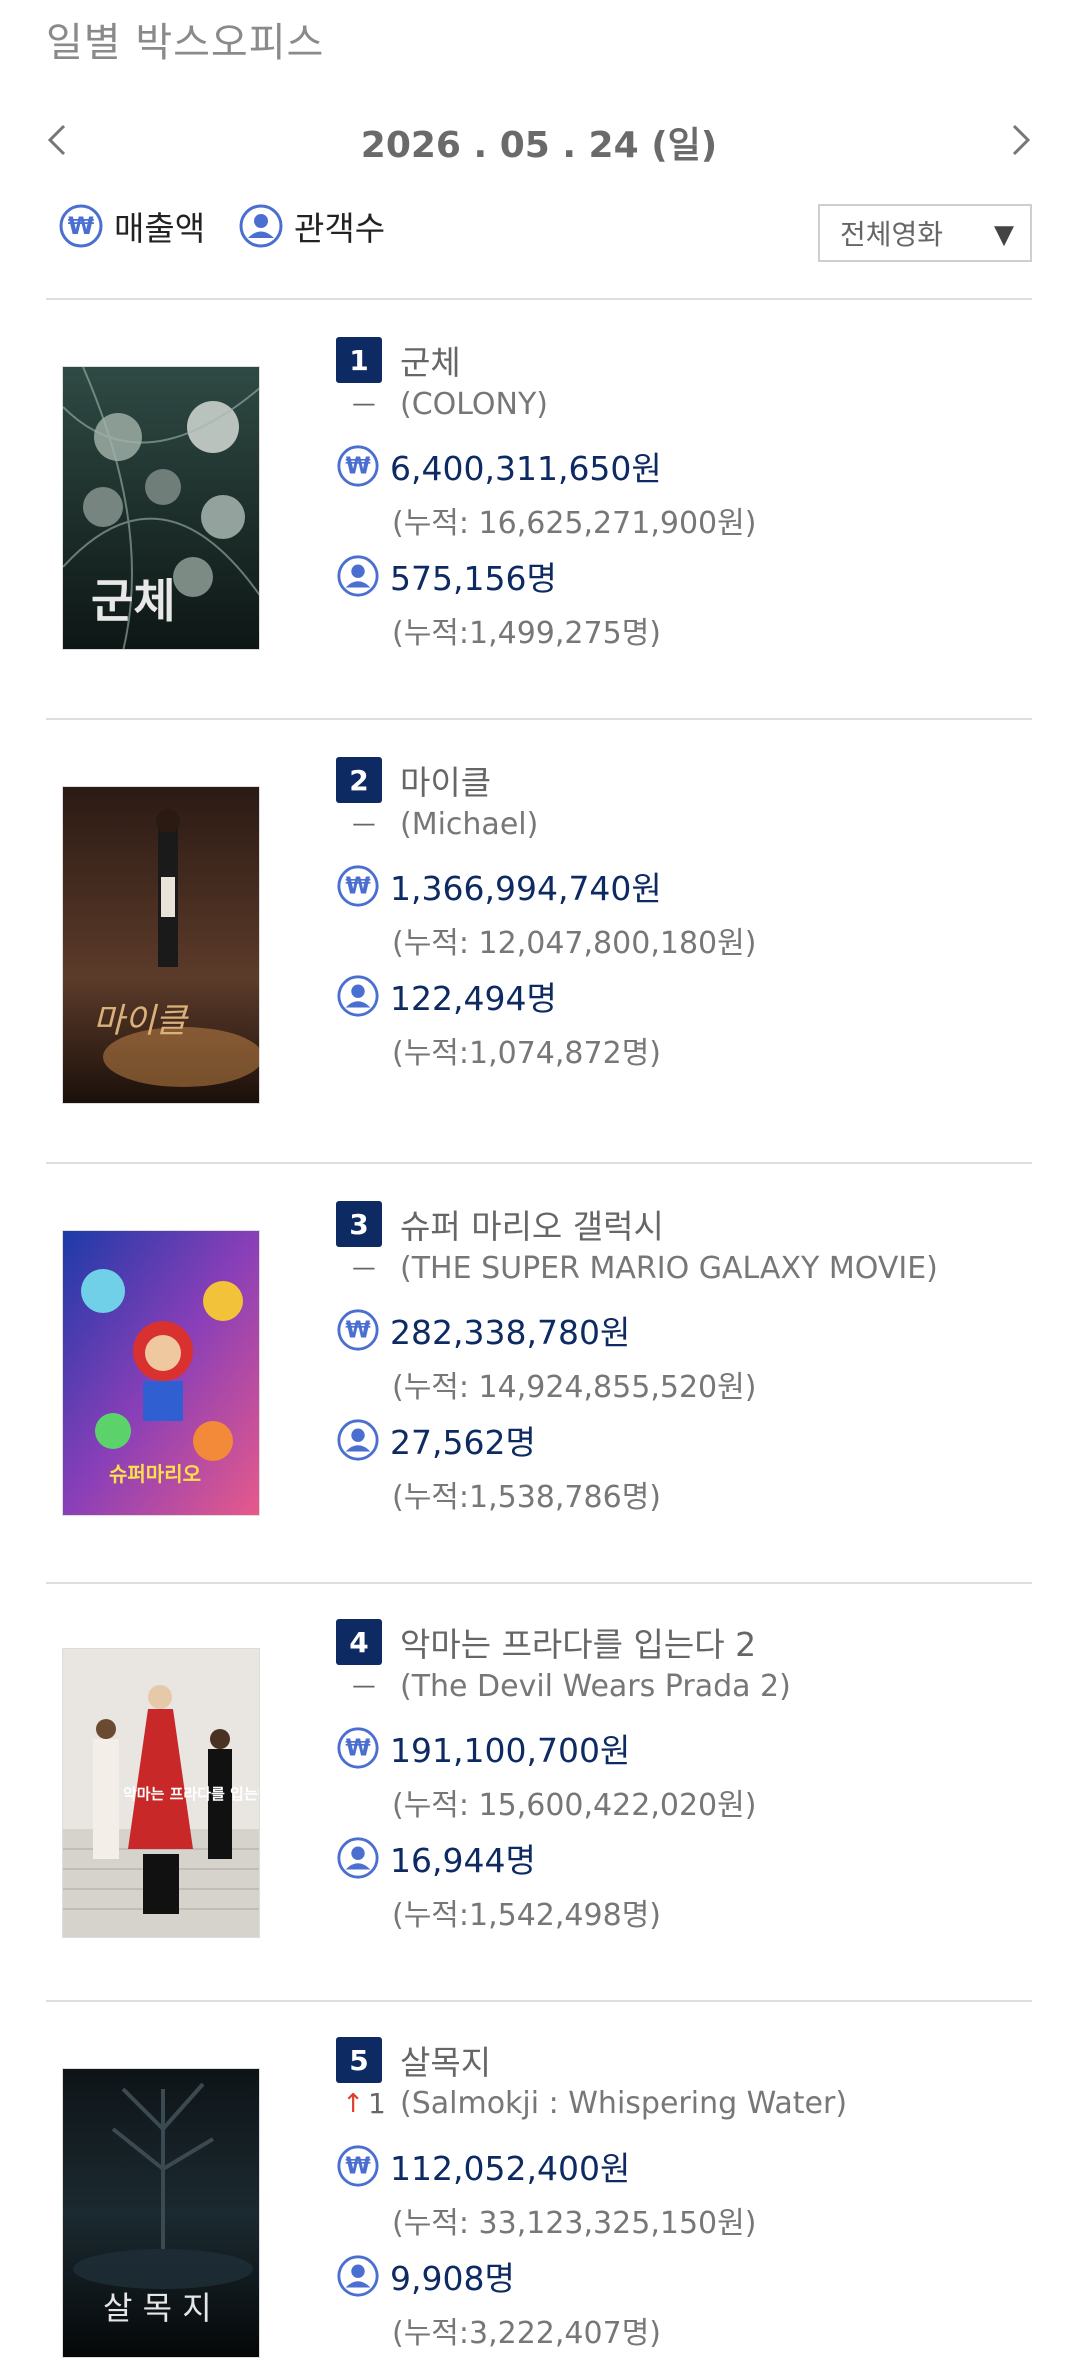 This screenshot has height=2379, width=1080. I want to click on poster-image: 슈퍼마리오, so click(161, 1373).